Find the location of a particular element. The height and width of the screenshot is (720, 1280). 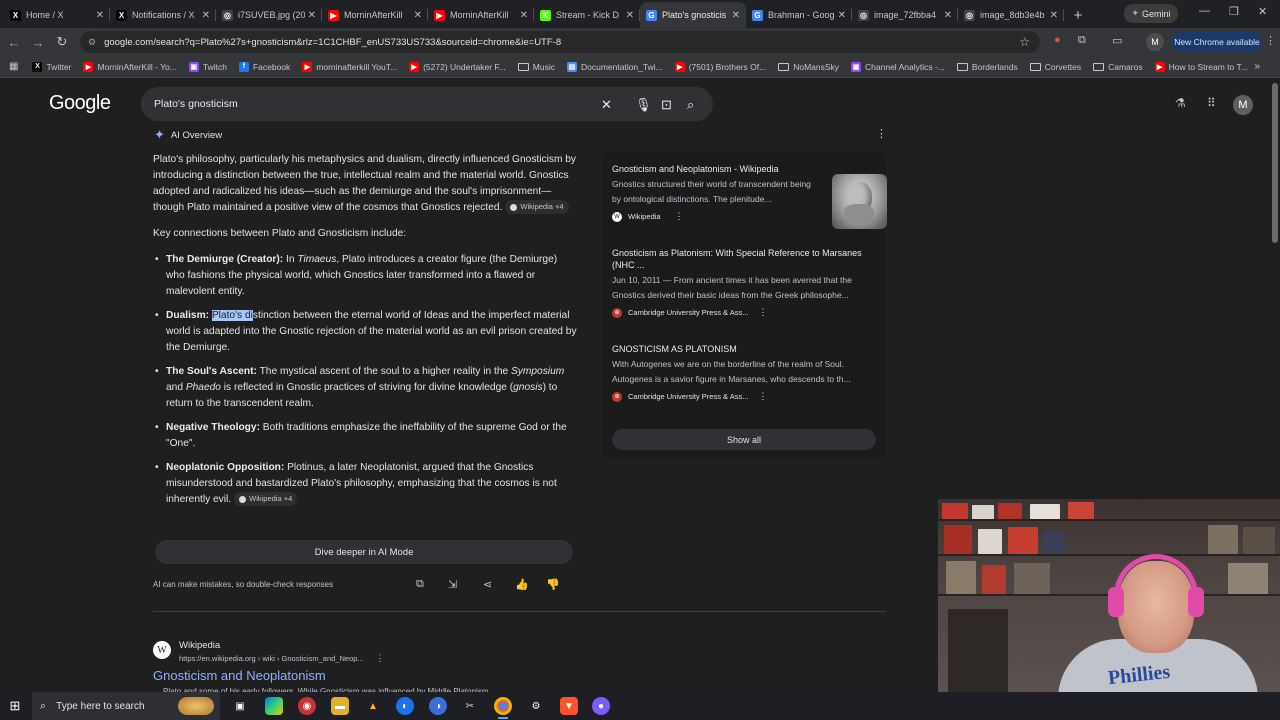

tab-item: G Brahman - Goog ✕ is located at coordinates (799, 15).